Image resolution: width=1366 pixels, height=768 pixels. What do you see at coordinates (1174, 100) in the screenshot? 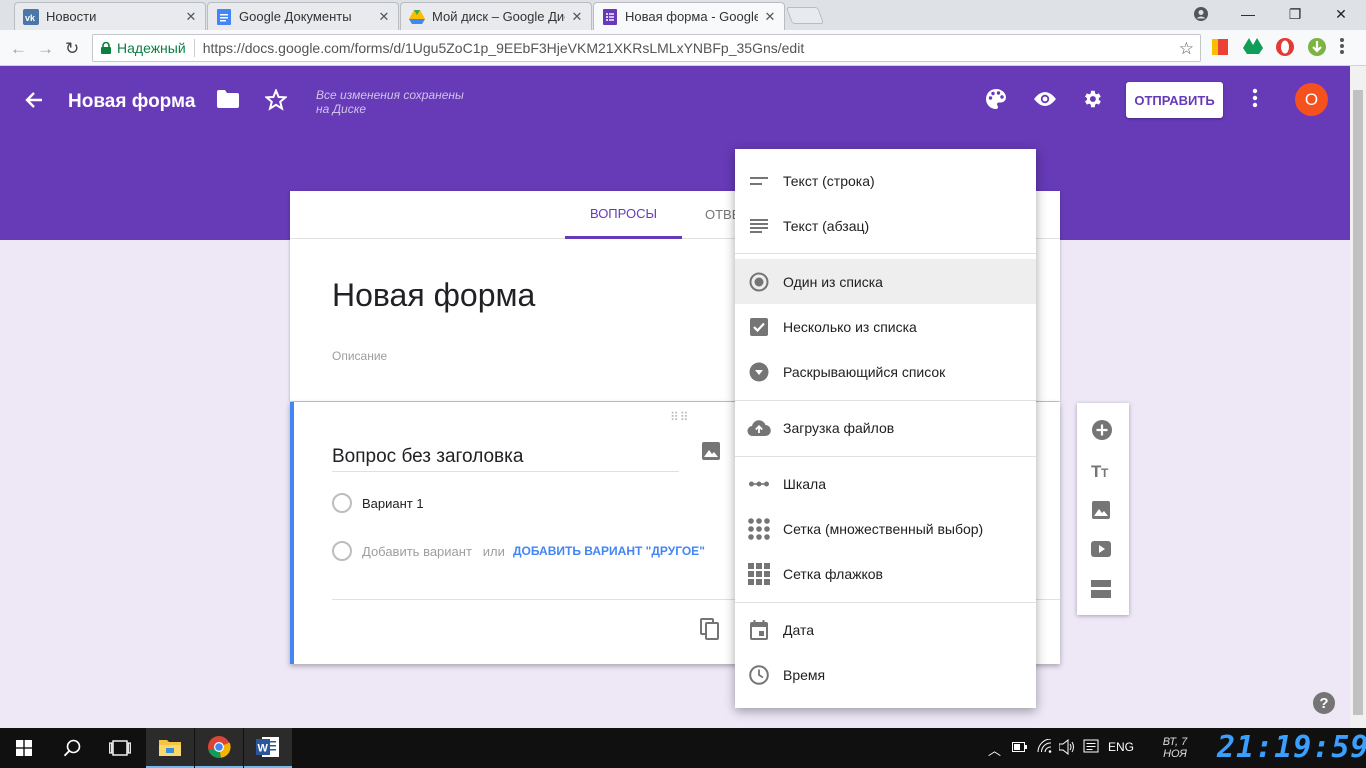
I see `send-button: ОТПРАВИТЬ` at bounding box center [1174, 100].